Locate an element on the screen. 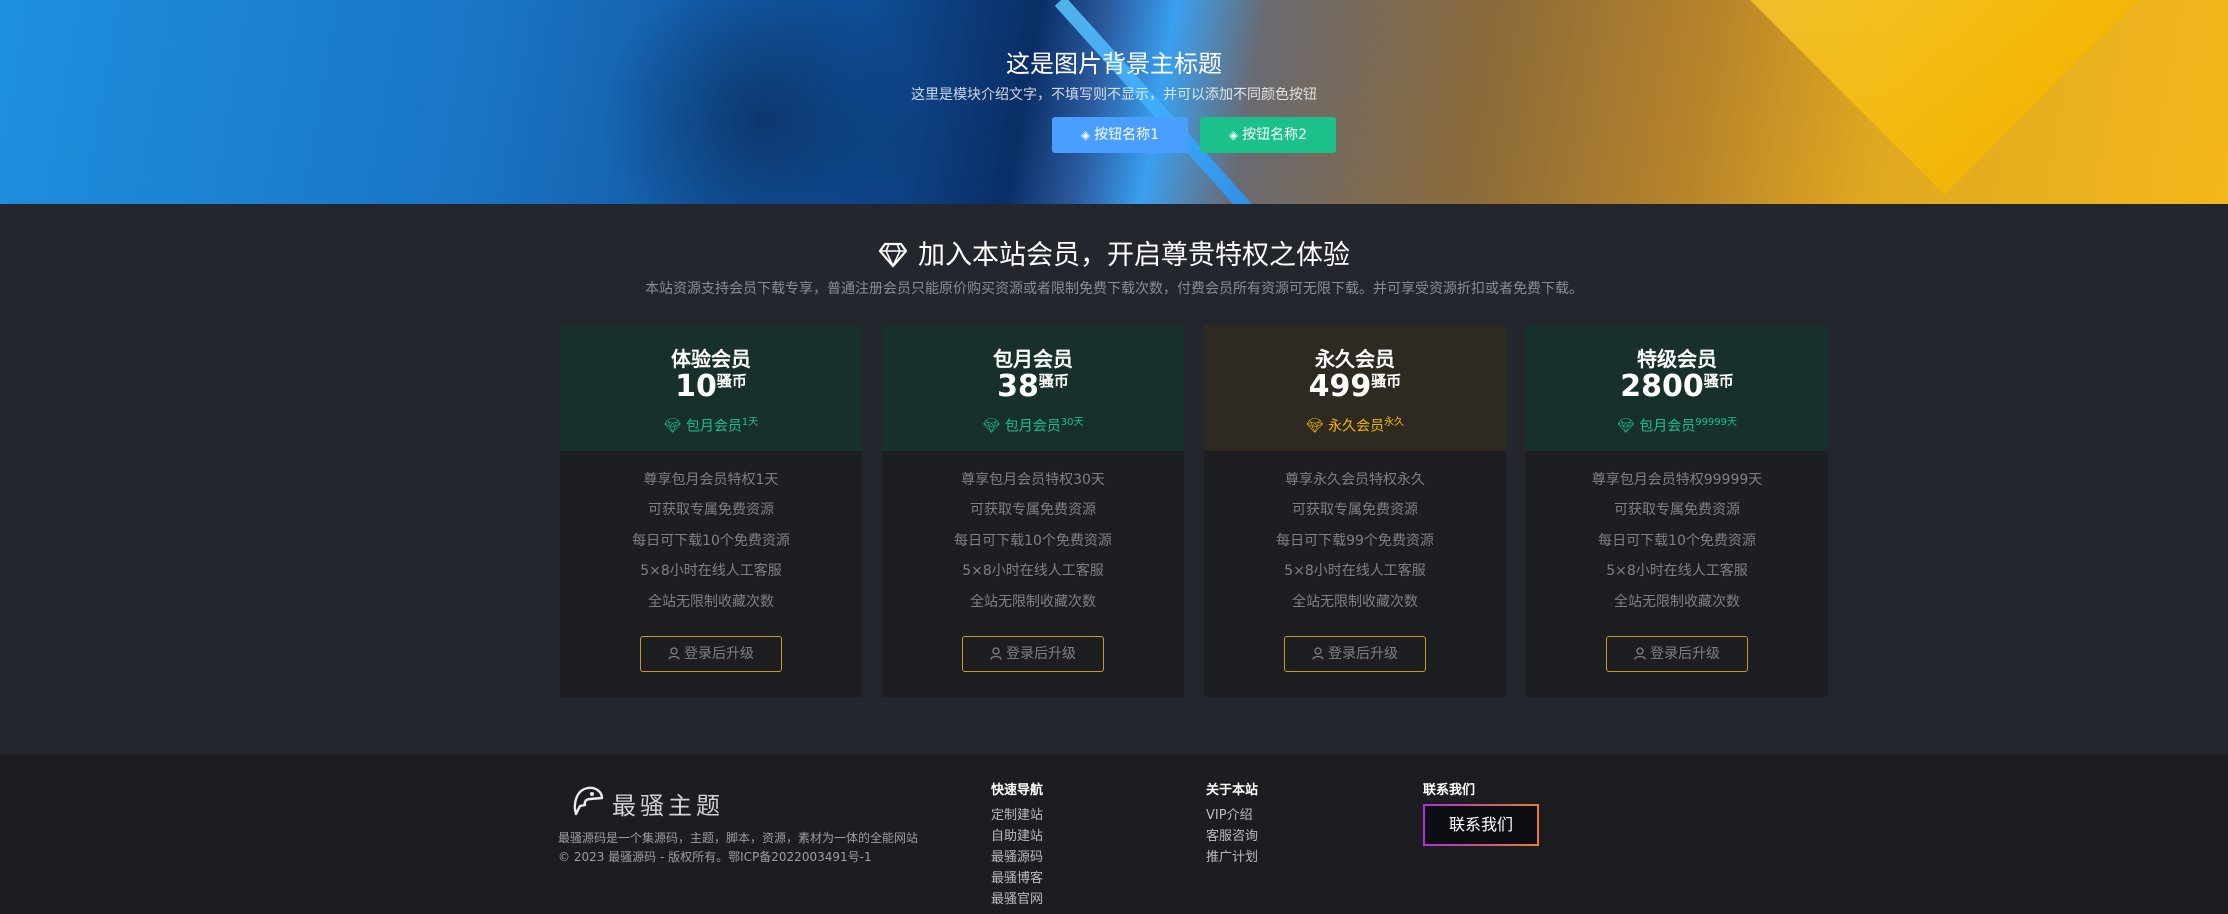  price-value: 2800 is located at coordinates (1662, 386).